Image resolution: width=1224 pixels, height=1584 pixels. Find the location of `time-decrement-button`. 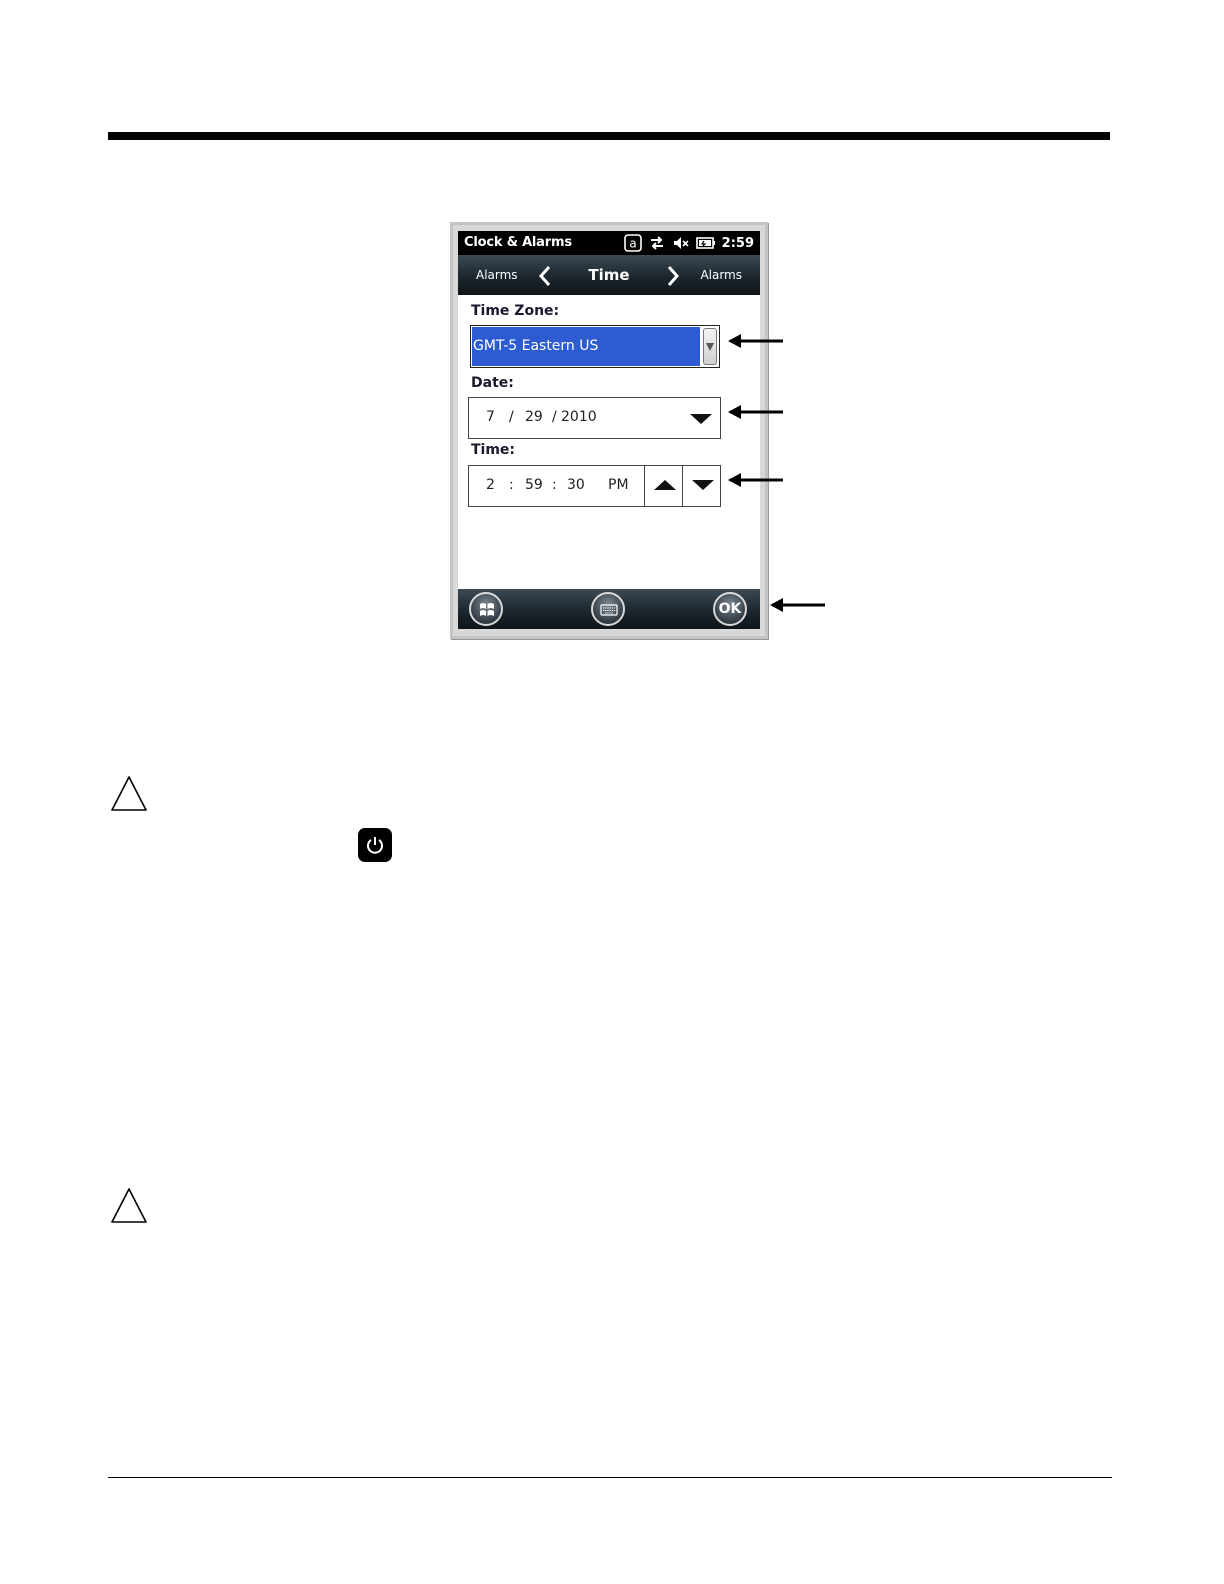

time-decrement-button is located at coordinates (701, 486).